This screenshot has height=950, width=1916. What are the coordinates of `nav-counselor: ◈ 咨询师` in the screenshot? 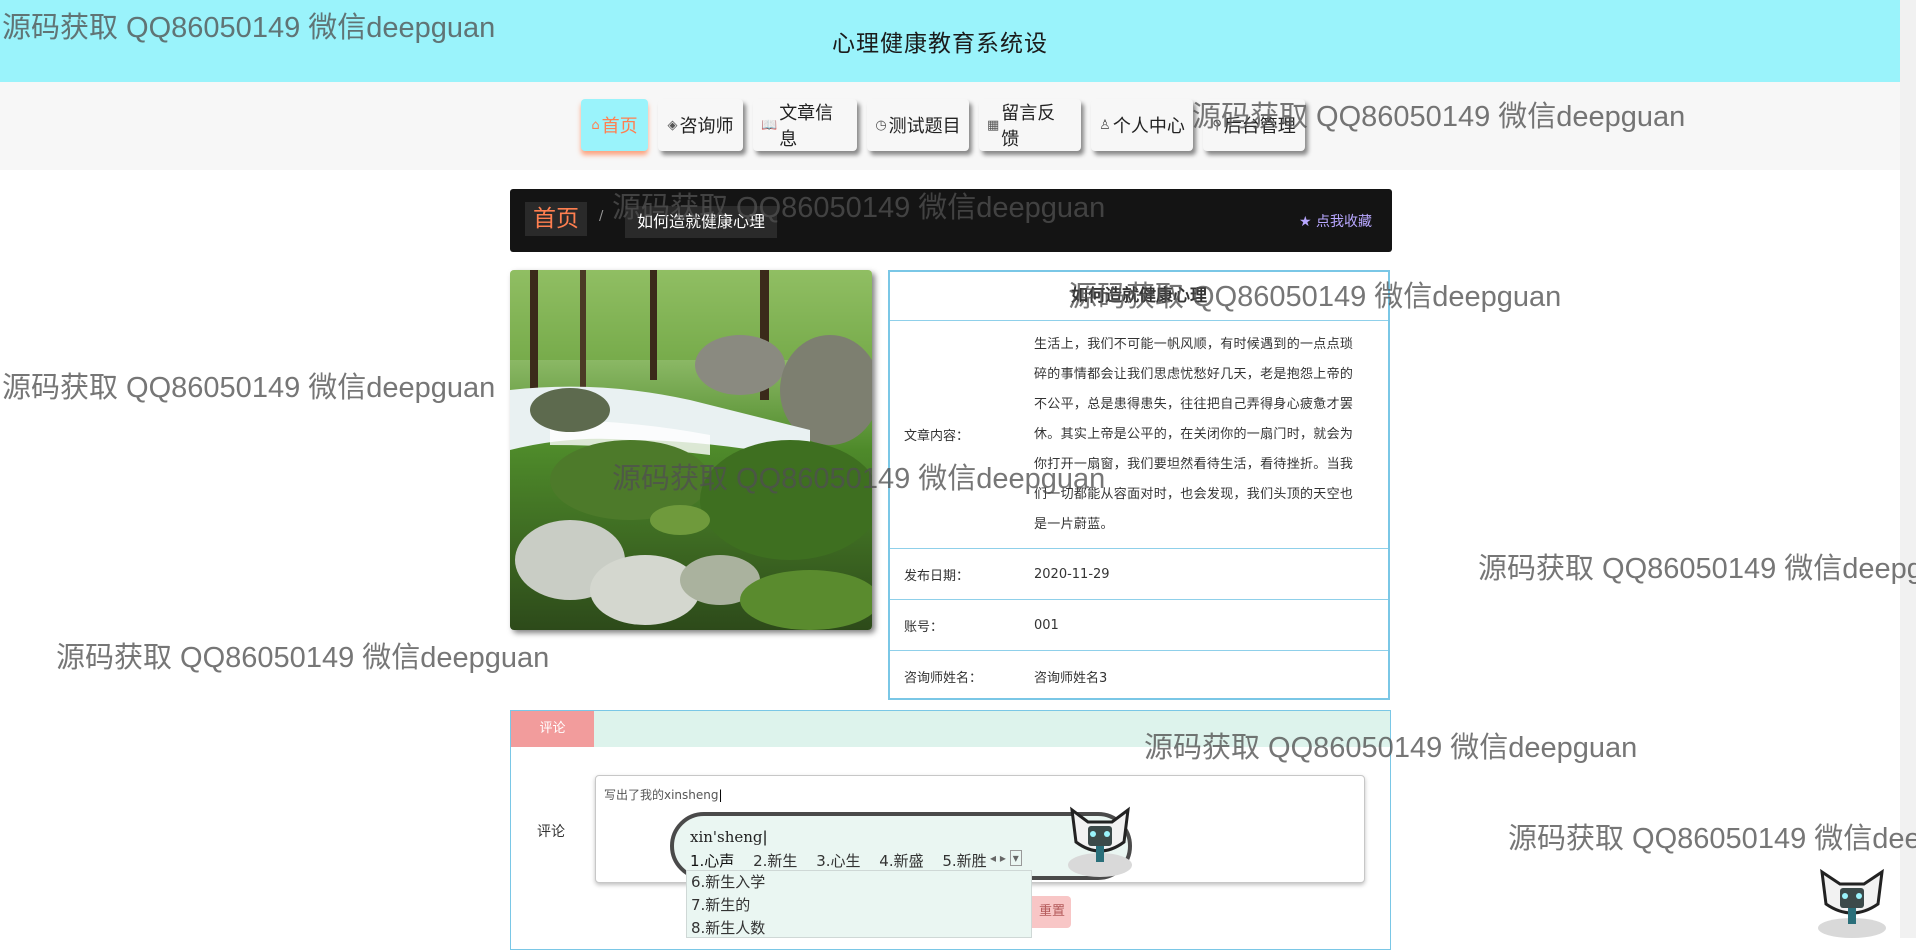 It's located at (700, 125).